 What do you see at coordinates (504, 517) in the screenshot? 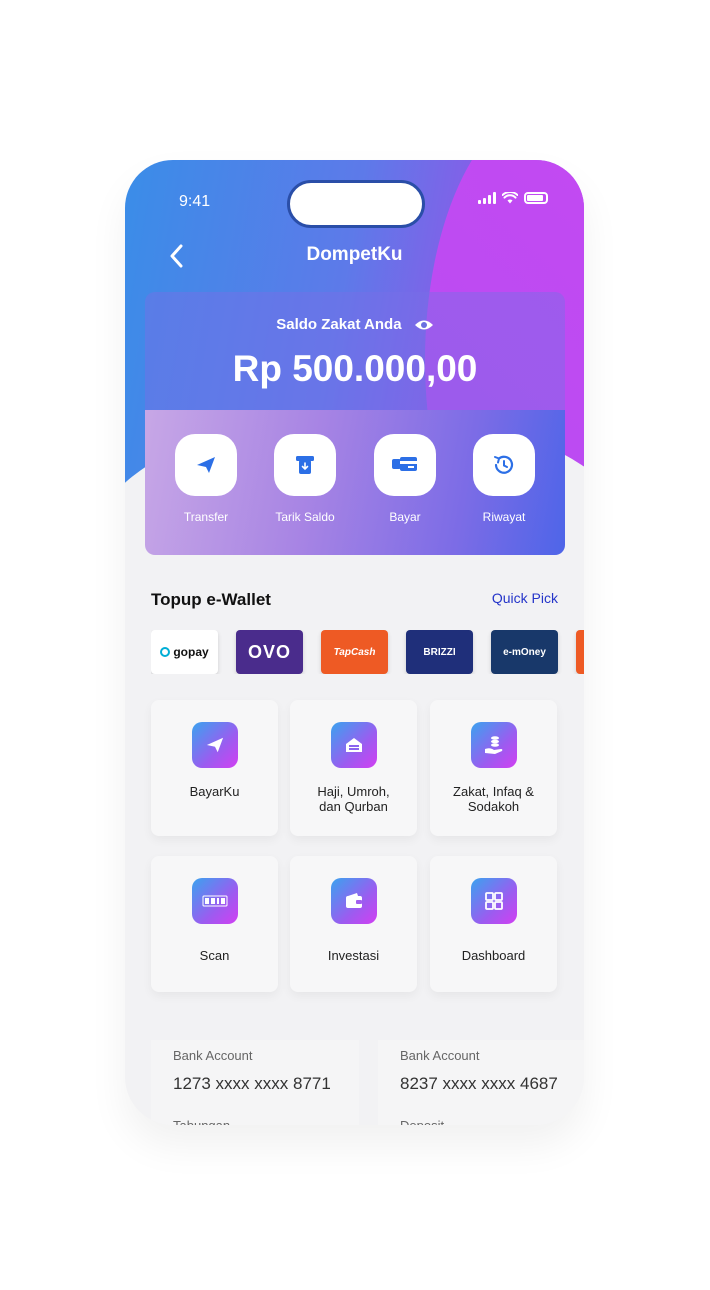
I see `action-label: Riwayat` at bounding box center [504, 517].